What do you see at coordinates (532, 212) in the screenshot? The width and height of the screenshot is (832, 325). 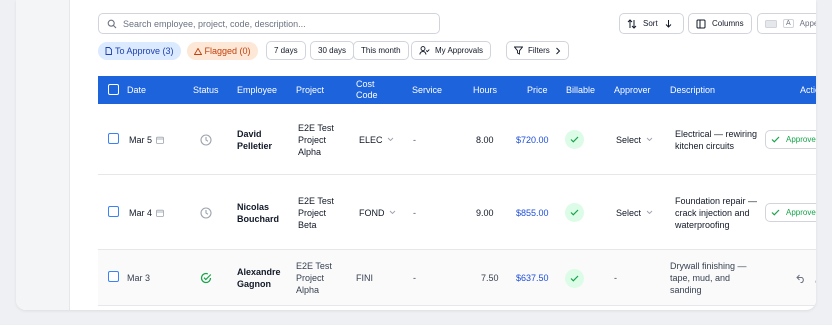 I see `price-cell: $855.00` at bounding box center [532, 212].